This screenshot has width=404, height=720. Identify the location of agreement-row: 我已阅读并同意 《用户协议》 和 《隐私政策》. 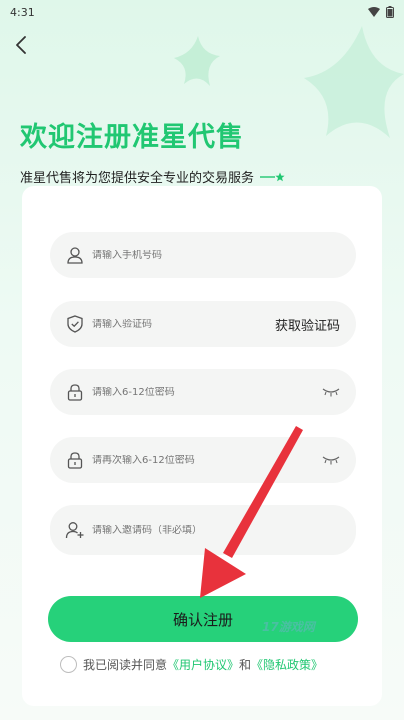
(191, 664).